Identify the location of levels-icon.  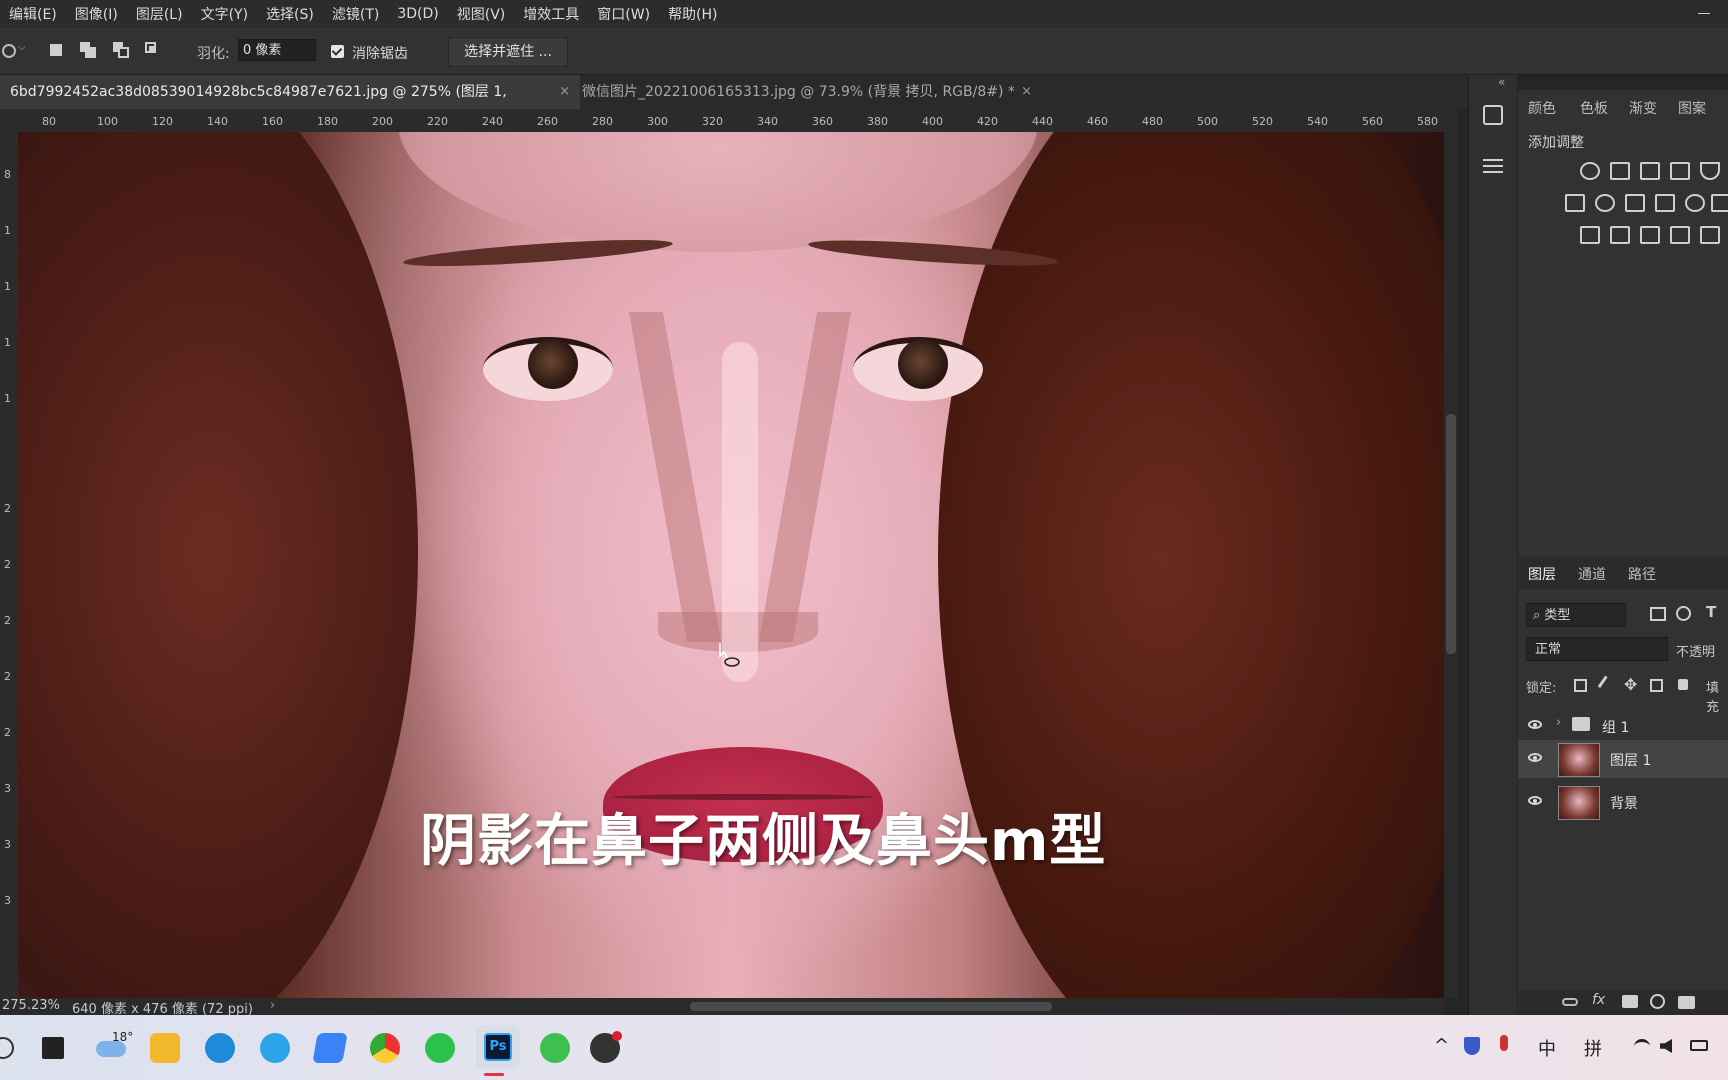
(1620, 171).